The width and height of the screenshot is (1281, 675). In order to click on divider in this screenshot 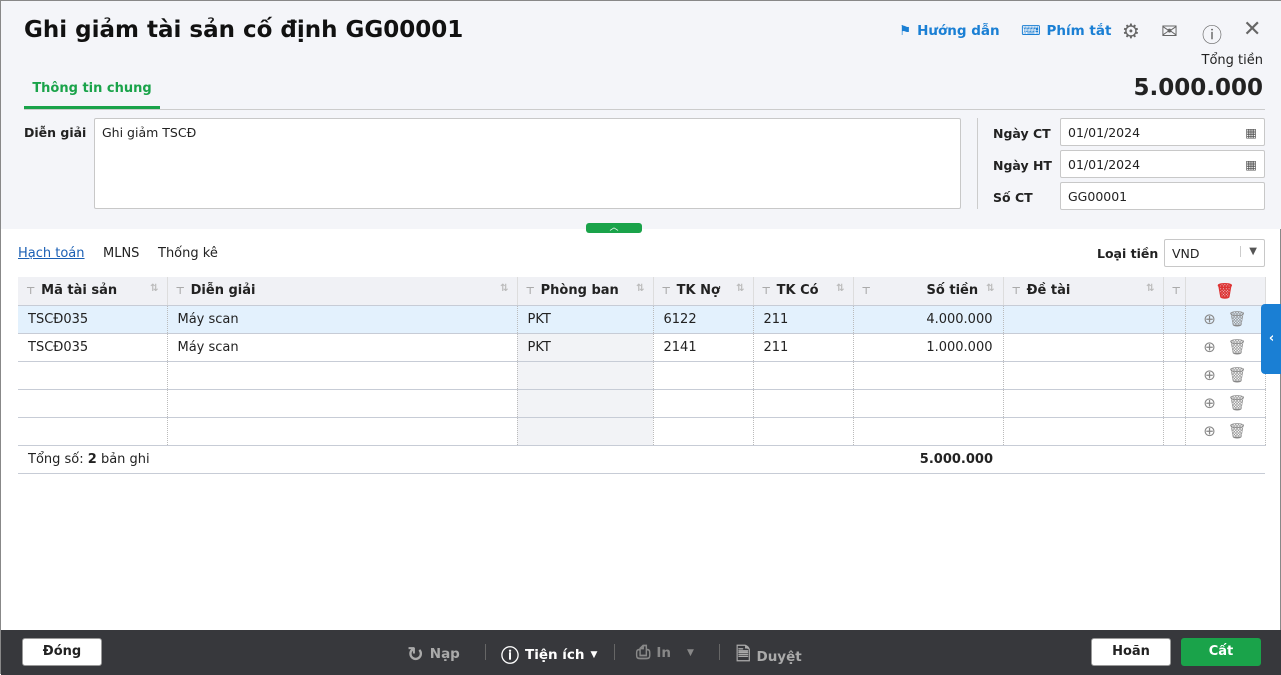, I will do `click(977, 163)`.